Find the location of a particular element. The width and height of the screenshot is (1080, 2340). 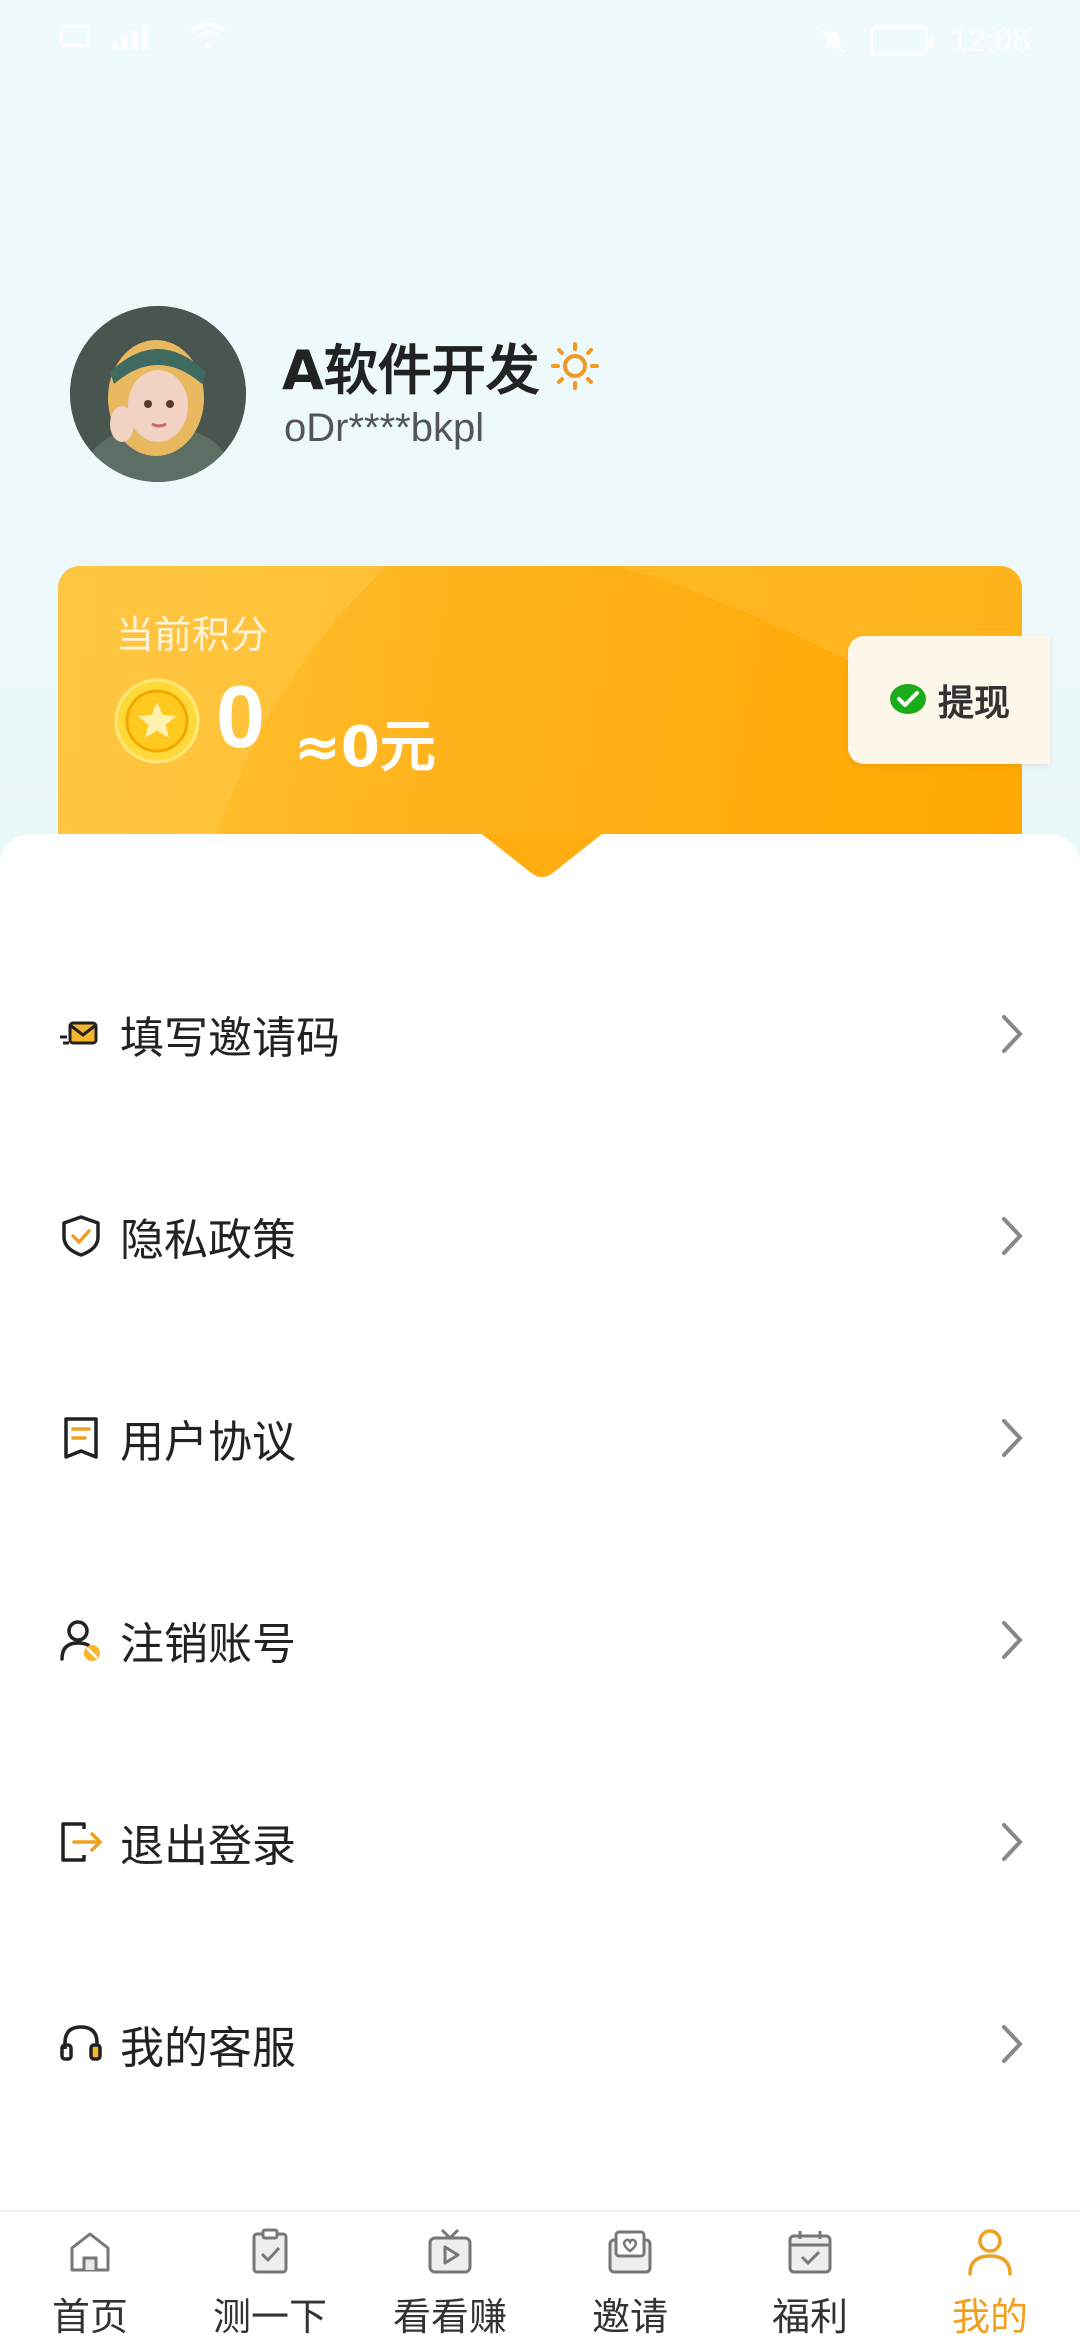

withdraw-label: 提现 is located at coordinates (973, 703).